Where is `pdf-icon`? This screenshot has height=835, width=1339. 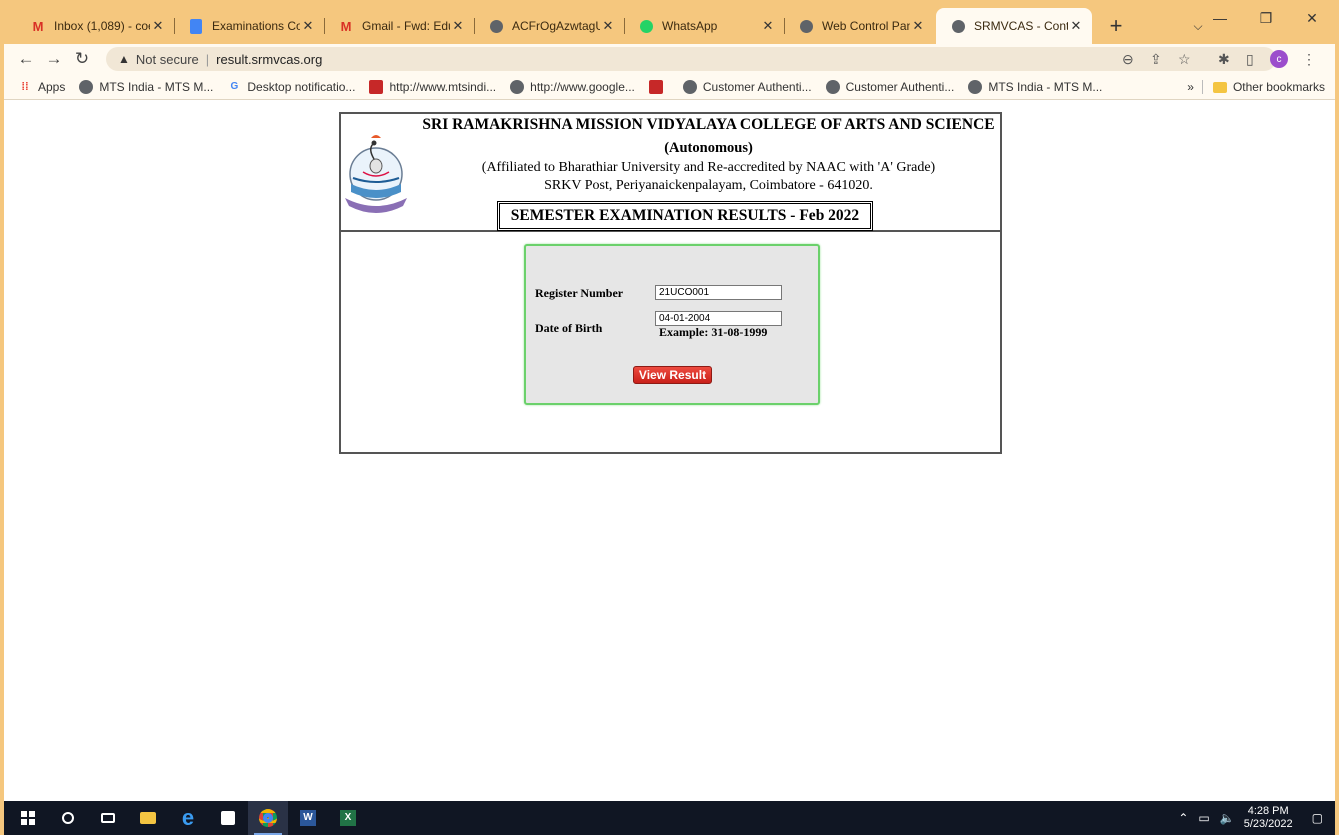
pdf-icon is located at coordinates (376, 86).